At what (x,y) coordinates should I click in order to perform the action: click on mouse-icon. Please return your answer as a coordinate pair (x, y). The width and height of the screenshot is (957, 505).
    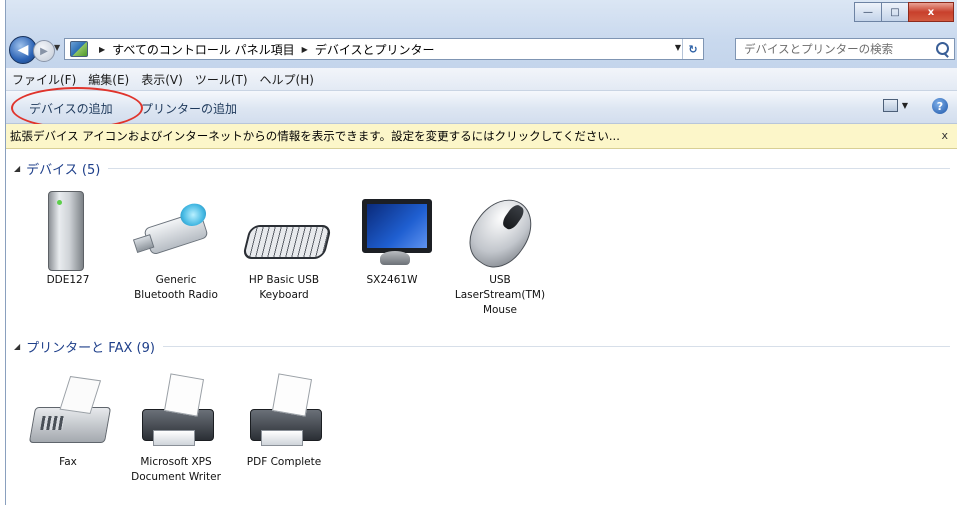
    Looking at the image, I should click on (501, 233).